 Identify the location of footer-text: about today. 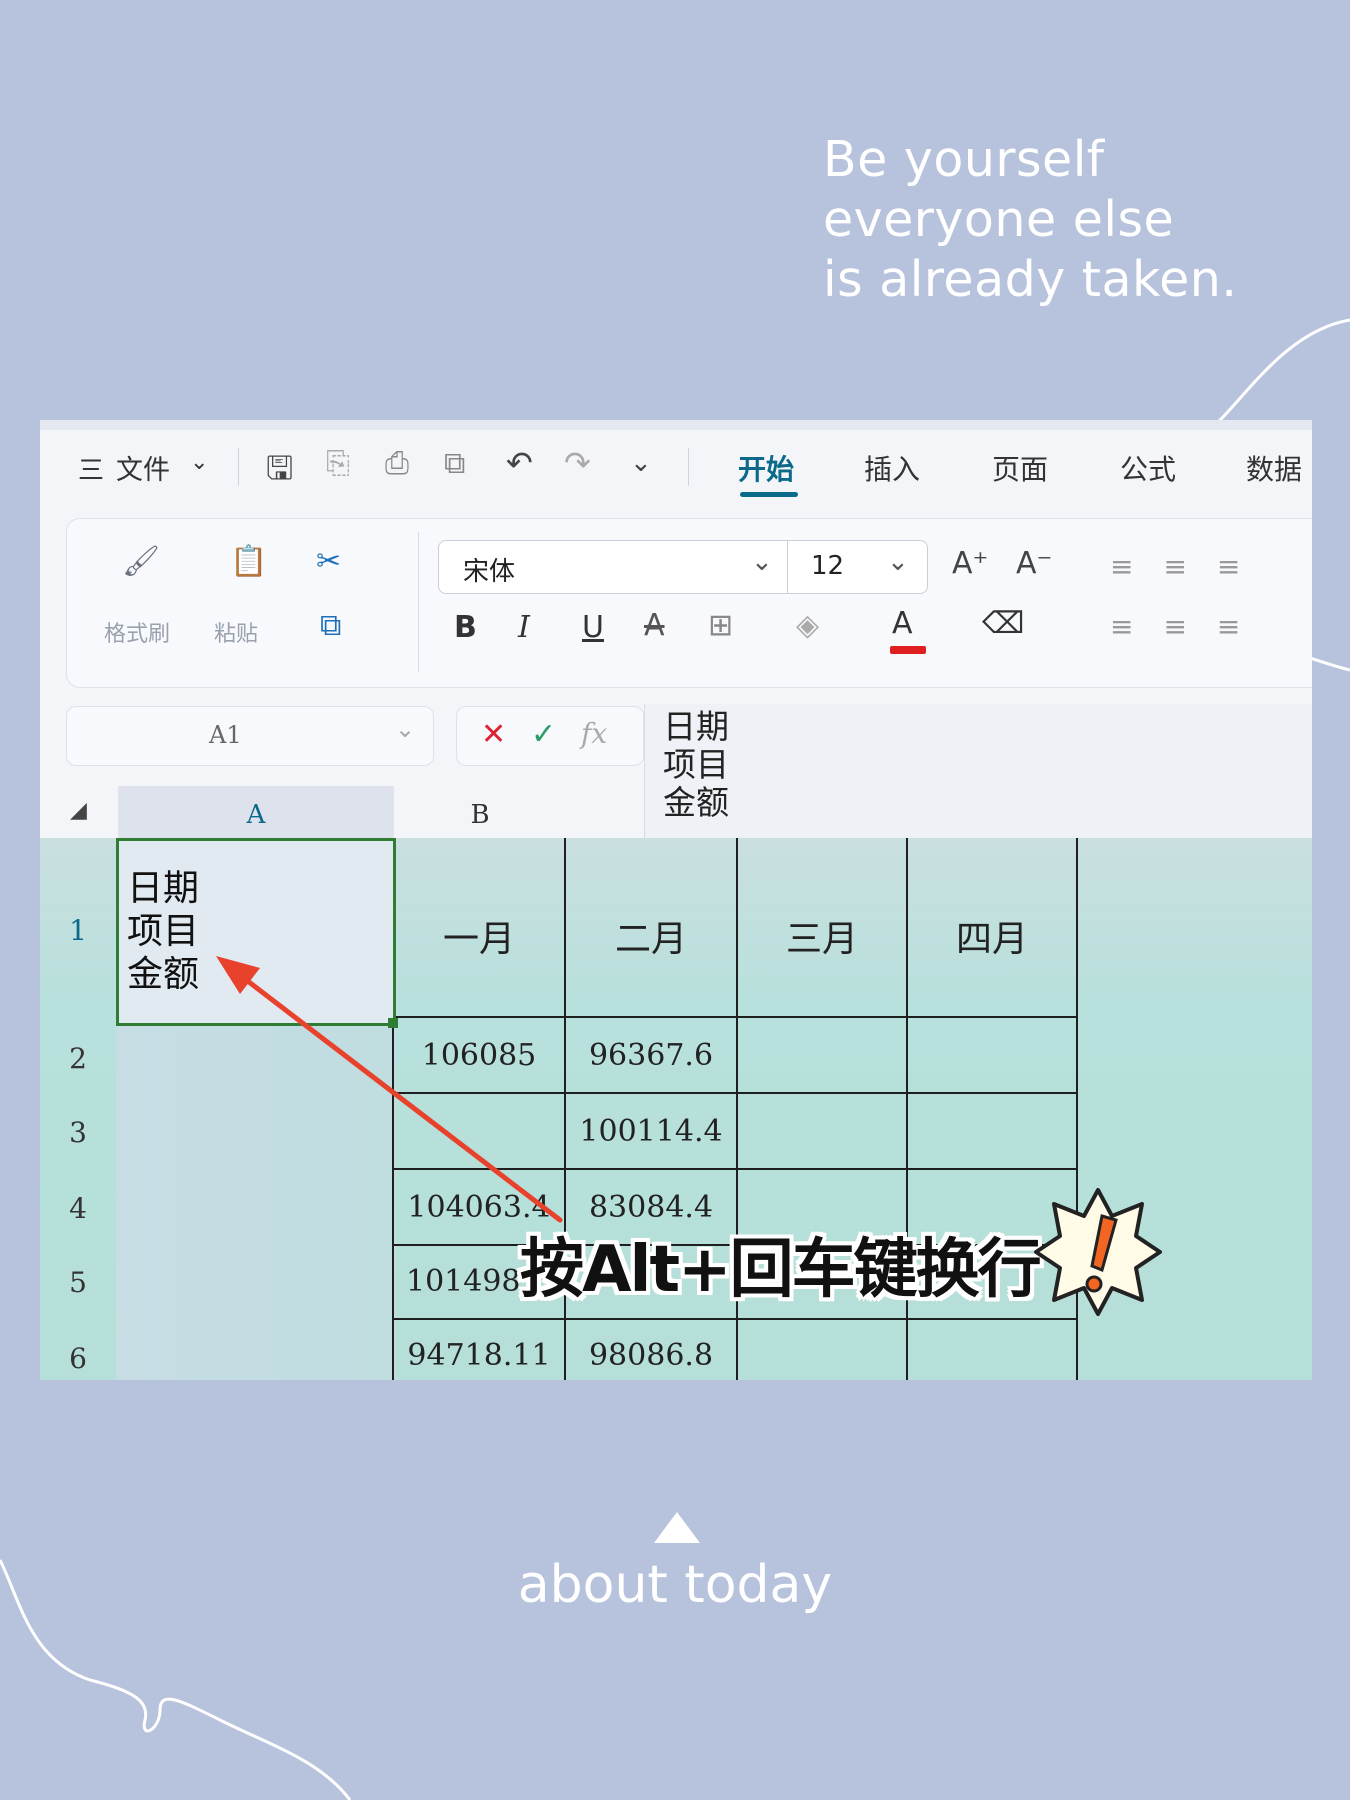
(675, 1585).